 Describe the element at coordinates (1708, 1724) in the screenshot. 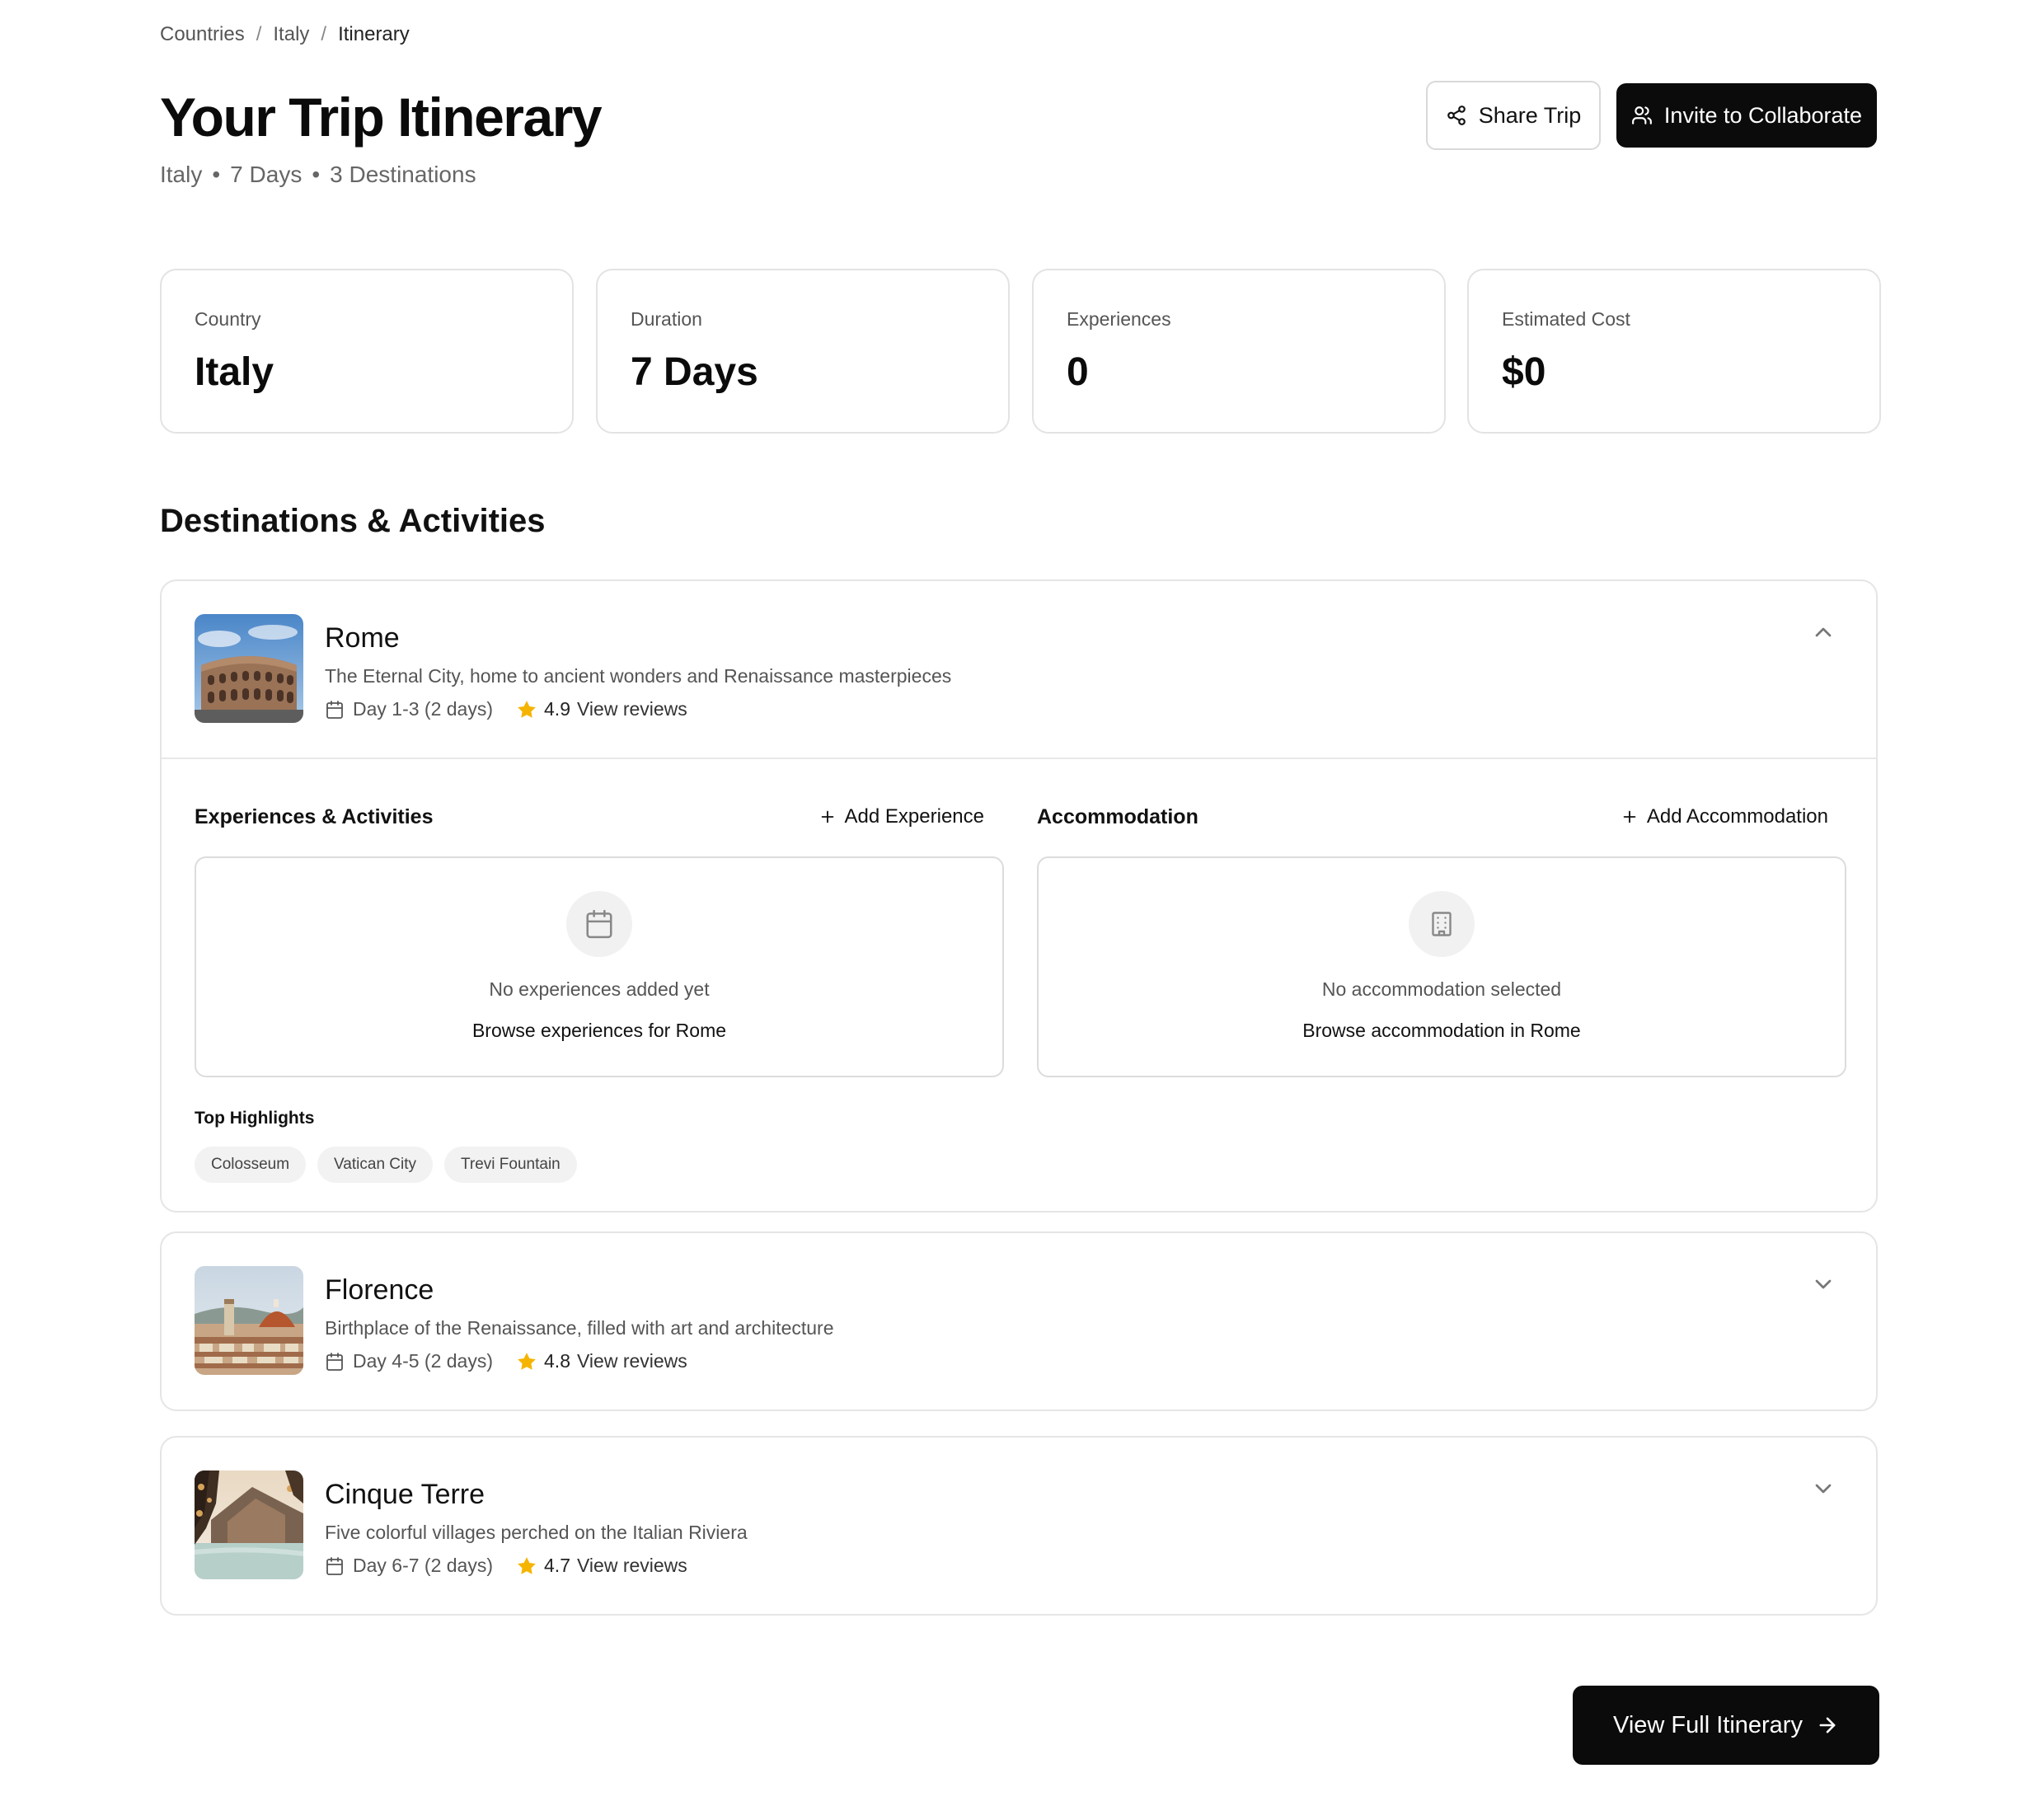

I see `view-full-itinerary-label: View Full Itinerary` at that location.